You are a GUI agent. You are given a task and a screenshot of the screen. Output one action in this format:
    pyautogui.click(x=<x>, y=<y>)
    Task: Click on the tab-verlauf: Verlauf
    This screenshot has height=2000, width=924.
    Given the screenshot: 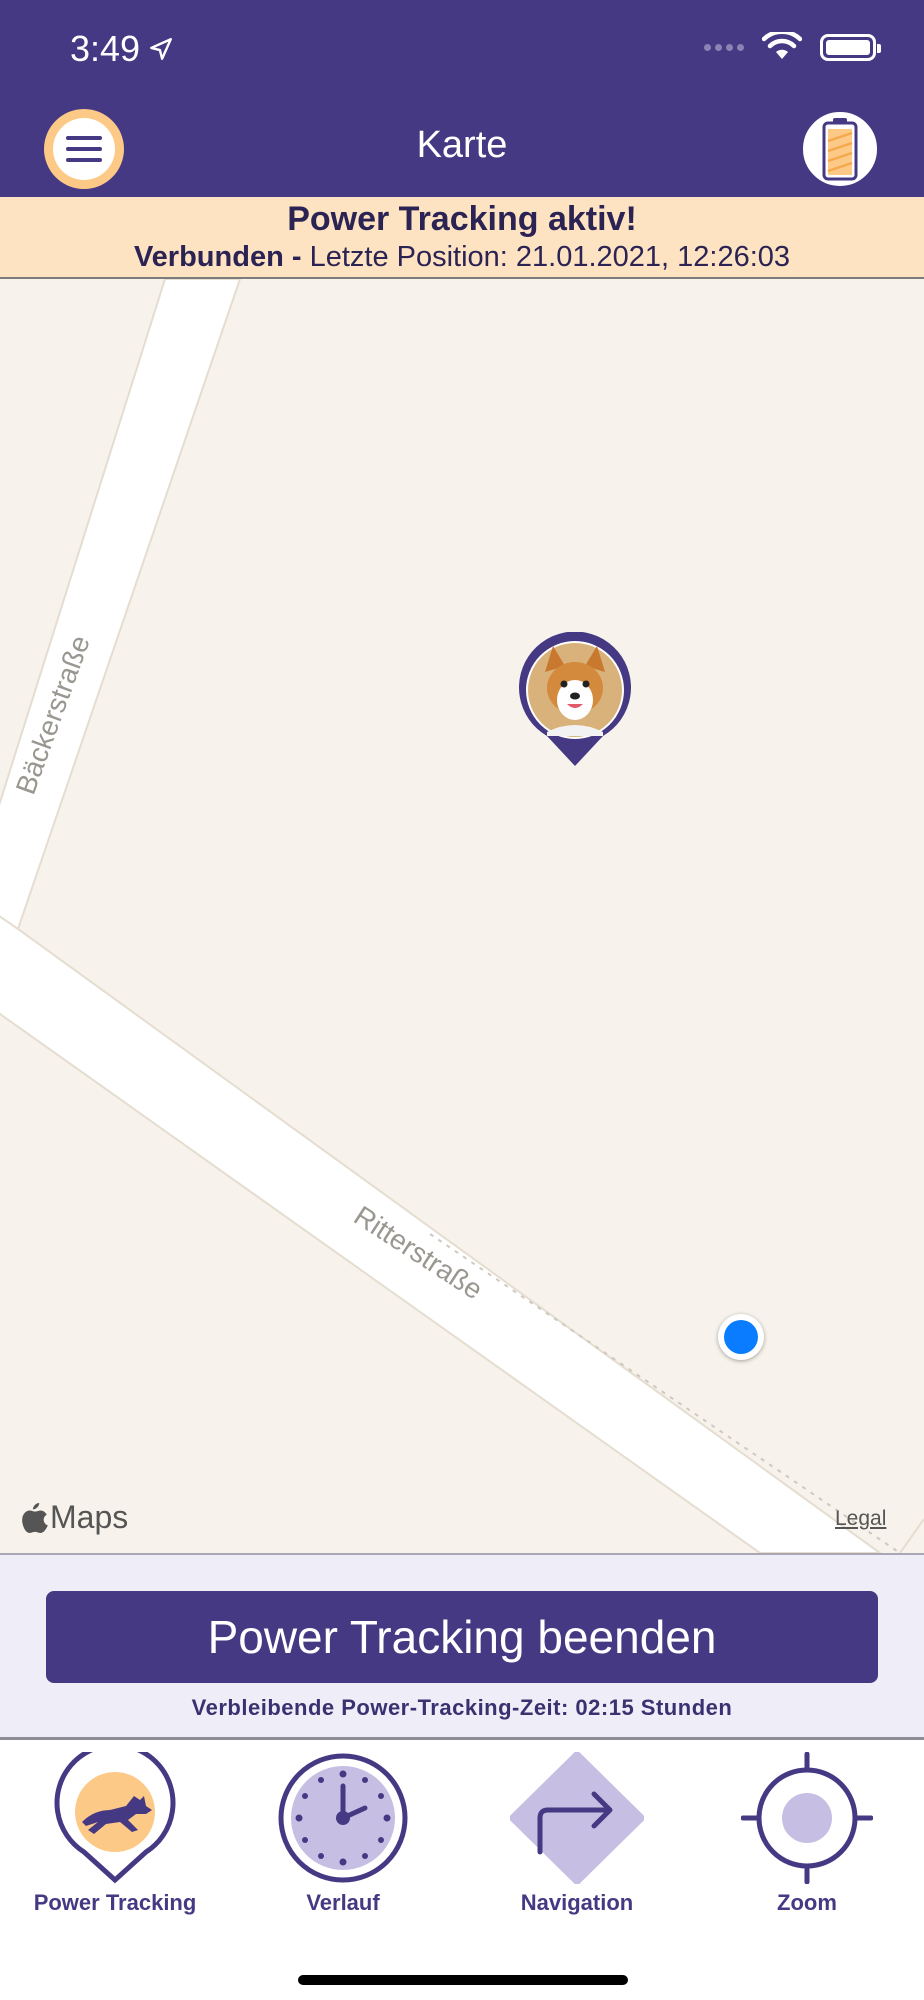 What is the action you would take?
    pyautogui.click(x=343, y=1834)
    